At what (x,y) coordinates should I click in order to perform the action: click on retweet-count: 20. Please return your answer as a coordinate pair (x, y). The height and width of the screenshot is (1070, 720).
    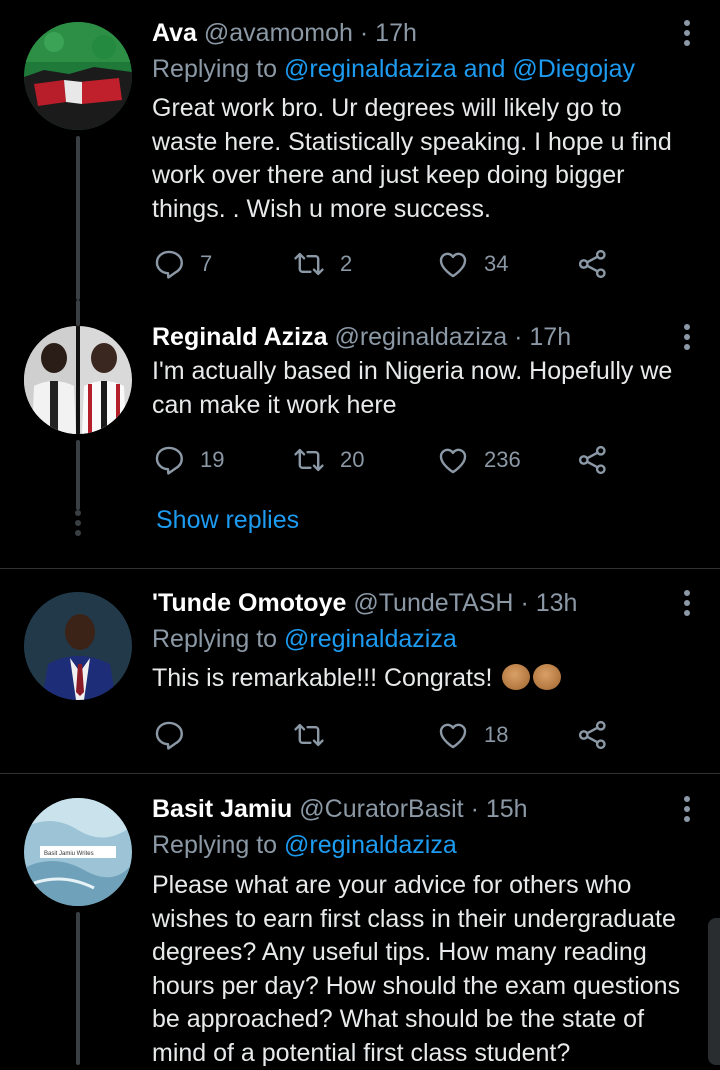
    Looking at the image, I should click on (352, 459).